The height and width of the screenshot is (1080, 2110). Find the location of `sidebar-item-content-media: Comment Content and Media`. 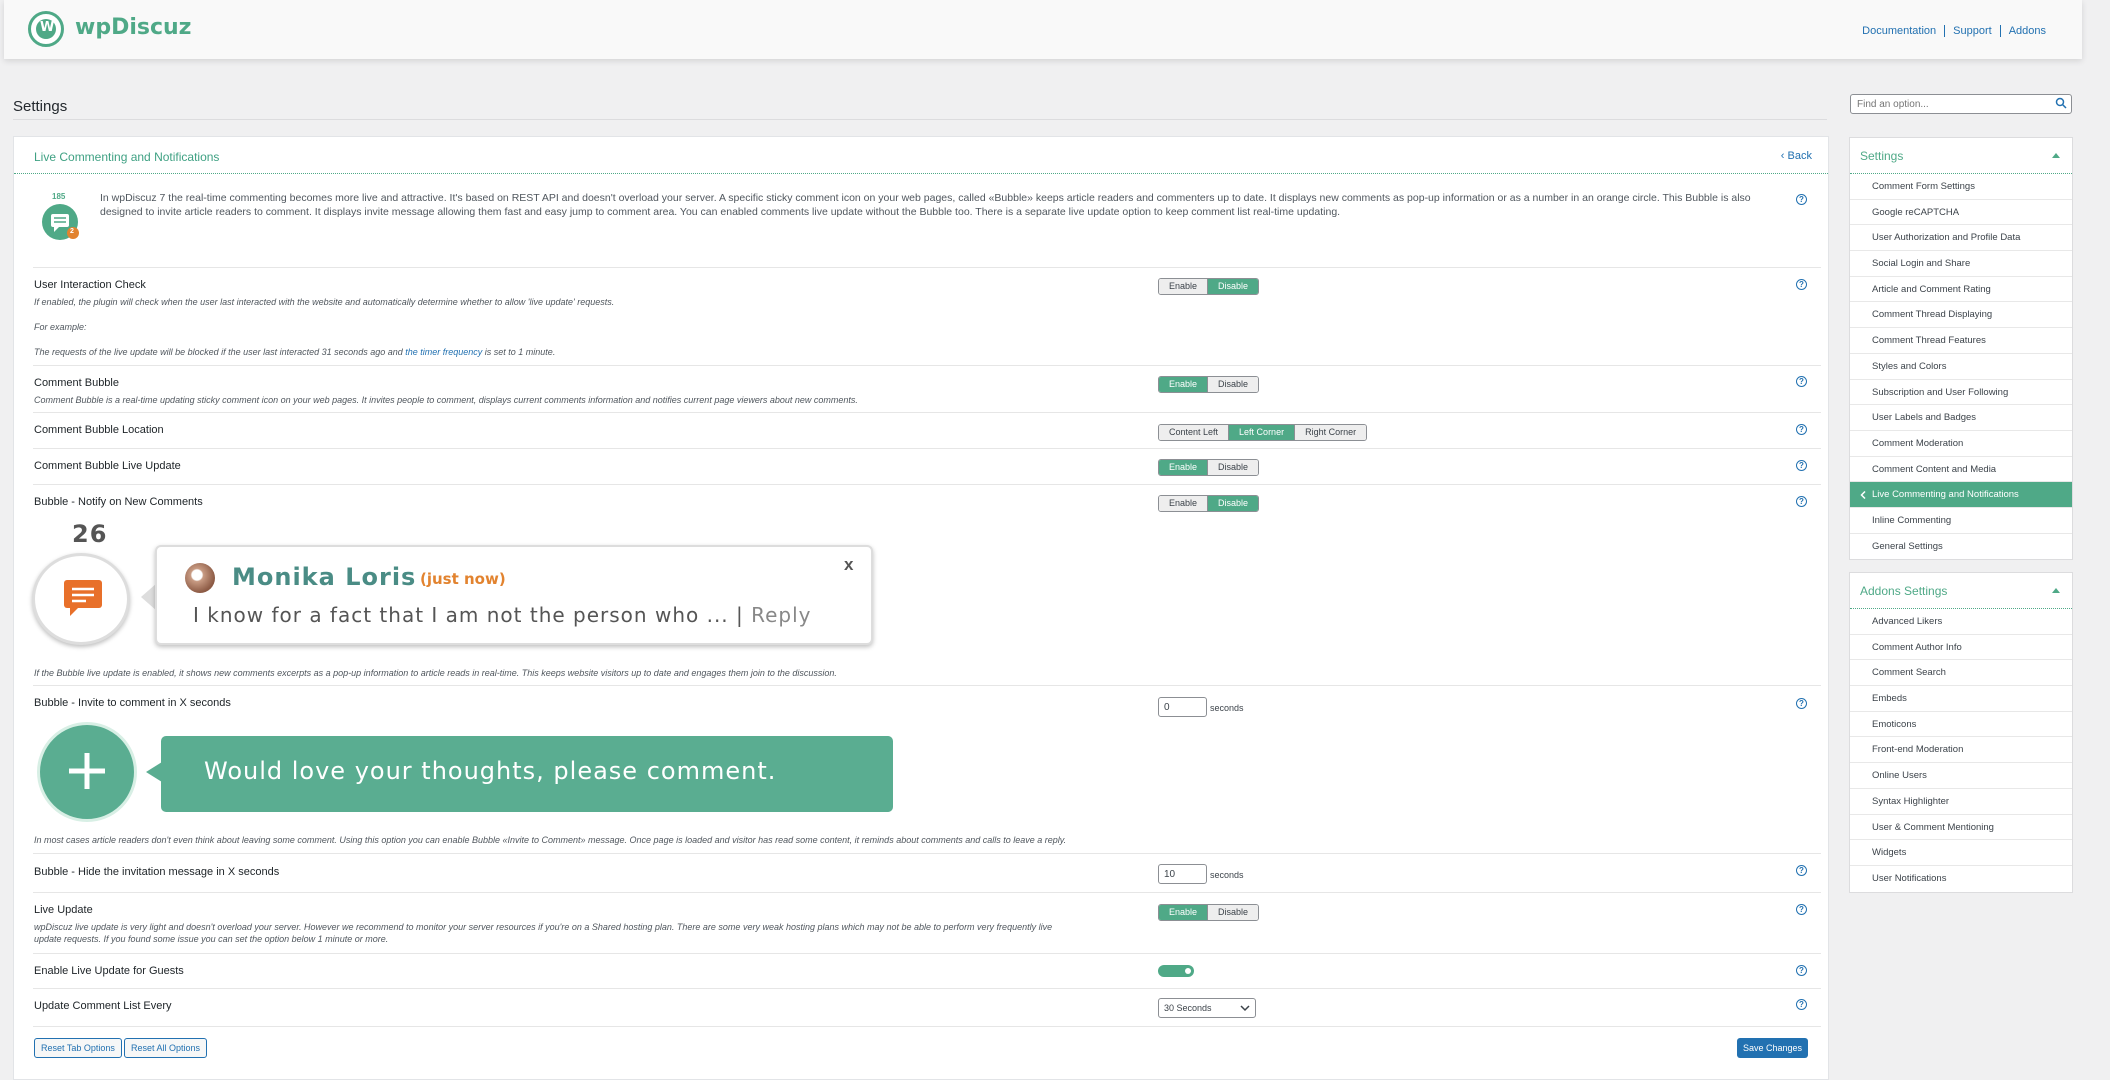

sidebar-item-content-media: Comment Content and Media is located at coordinates (1961, 470).